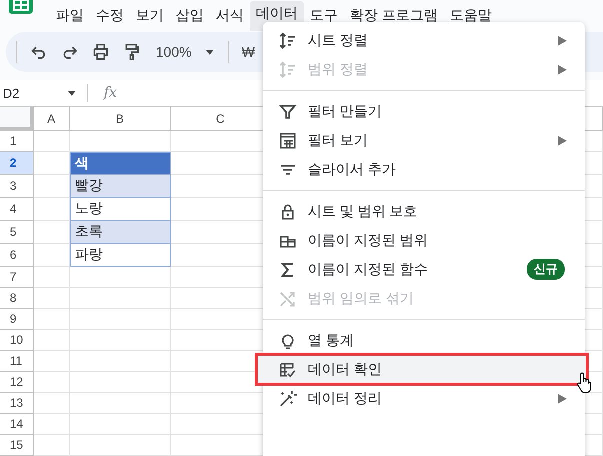 This screenshot has width=603, height=456. What do you see at coordinates (52, 119) in the screenshot?
I see `column-header: A` at bounding box center [52, 119].